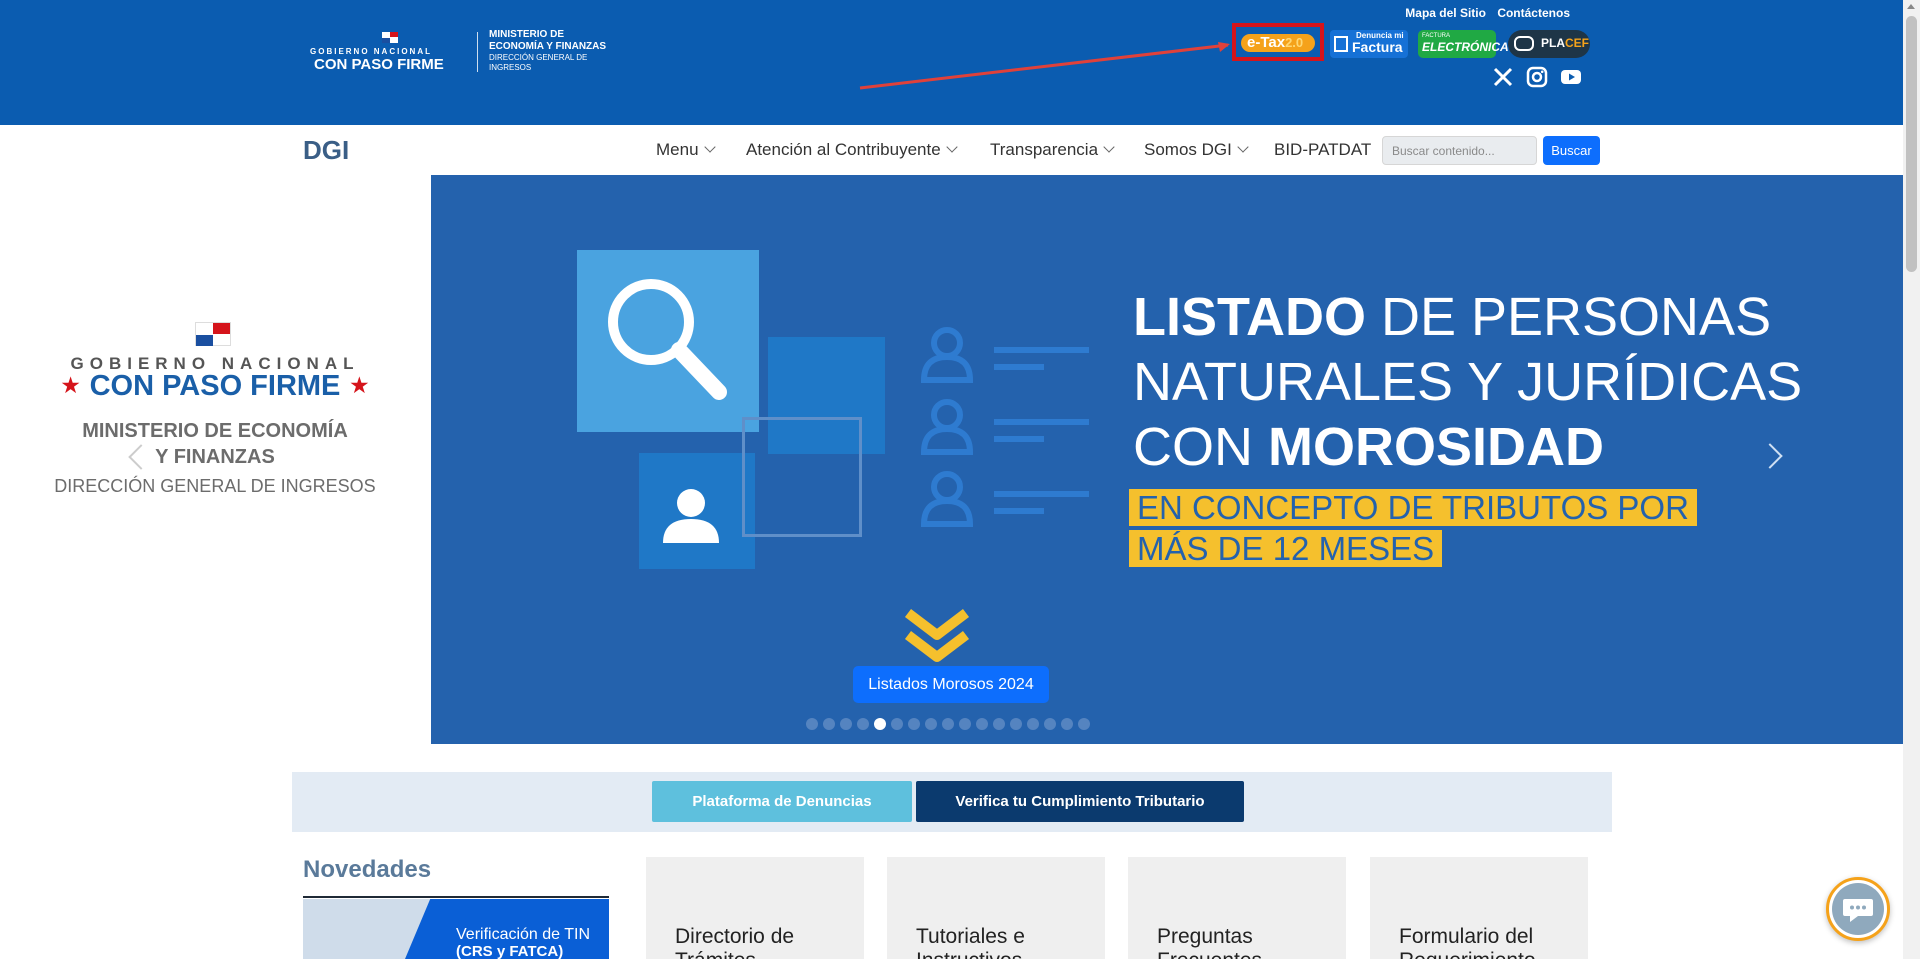 This screenshot has height=959, width=1920. I want to click on etax-link: e-Tax2.0, so click(1278, 42).